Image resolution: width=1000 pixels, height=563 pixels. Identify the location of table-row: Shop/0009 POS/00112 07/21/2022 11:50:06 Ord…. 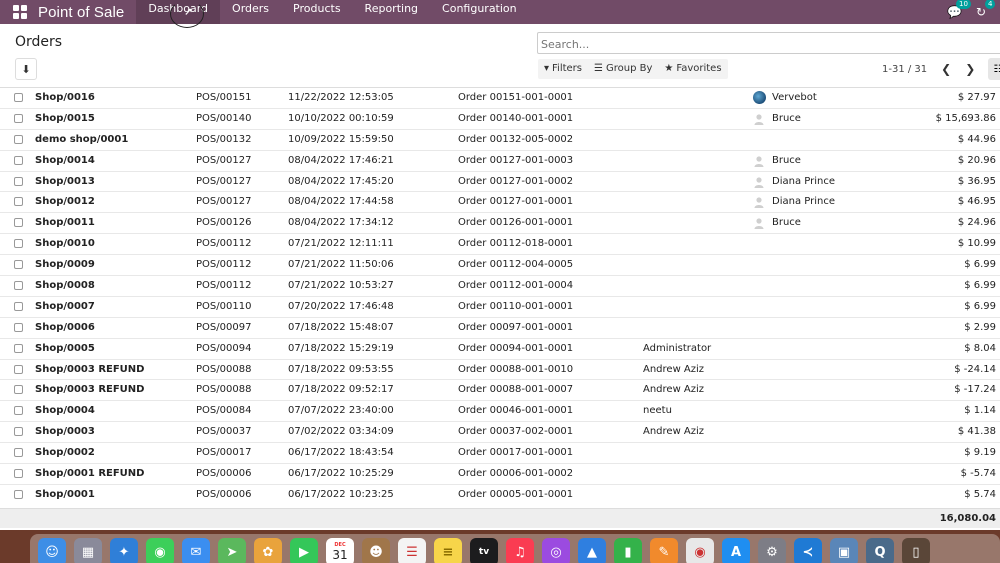
(500, 264).